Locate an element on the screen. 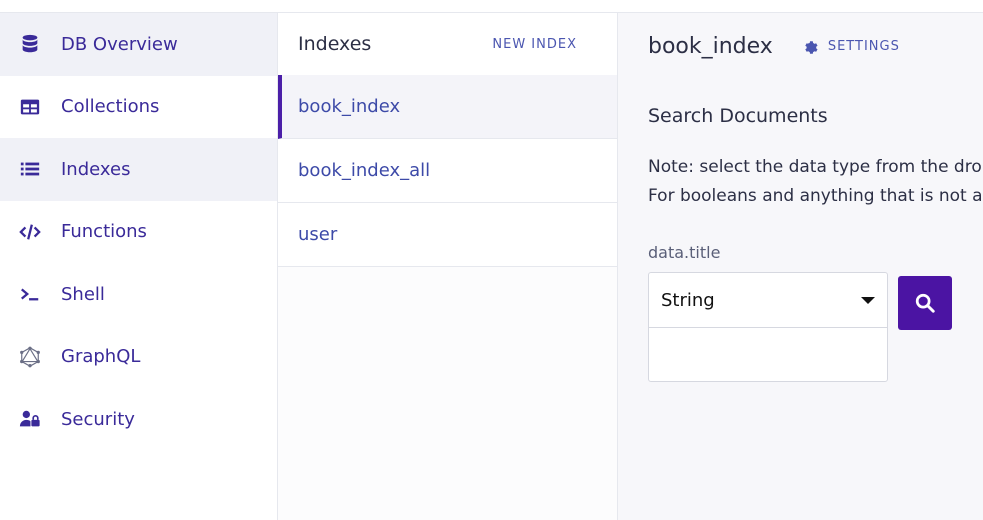 Image resolution: width=983 pixels, height=520 pixels. sidebar-item-db-overview: DB Overview is located at coordinates (138, 44).